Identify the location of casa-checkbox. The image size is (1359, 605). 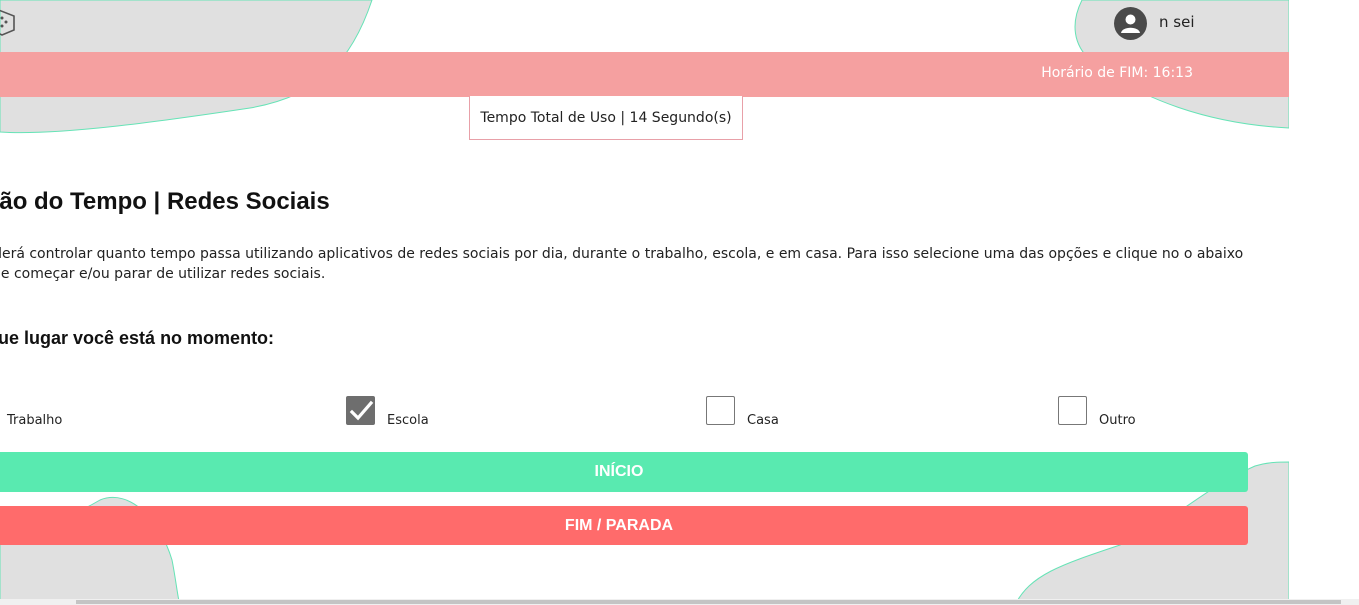
(720, 410).